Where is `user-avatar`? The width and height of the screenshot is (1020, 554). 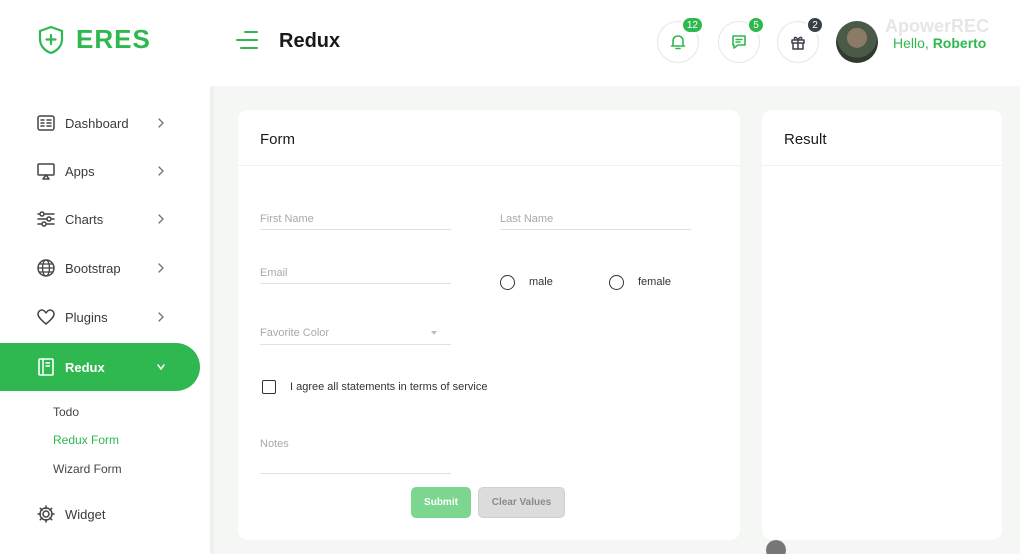 user-avatar is located at coordinates (857, 42).